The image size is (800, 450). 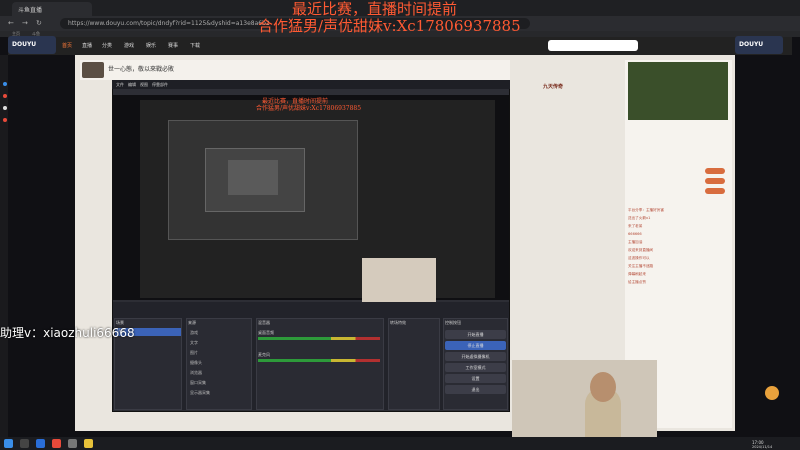 I want to click on nav-item: 娱乐, so click(x=151, y=45).